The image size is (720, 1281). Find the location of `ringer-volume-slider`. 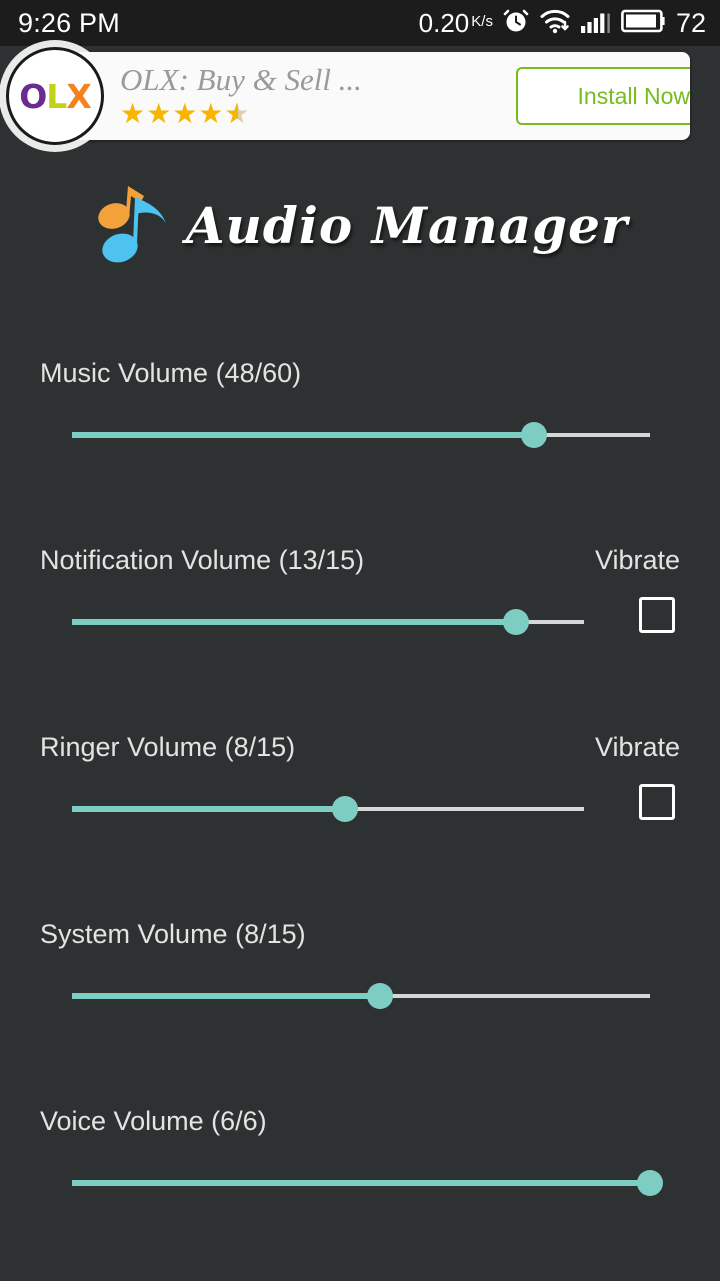

ringer-volume-slider is located at coordinates (328, 809).